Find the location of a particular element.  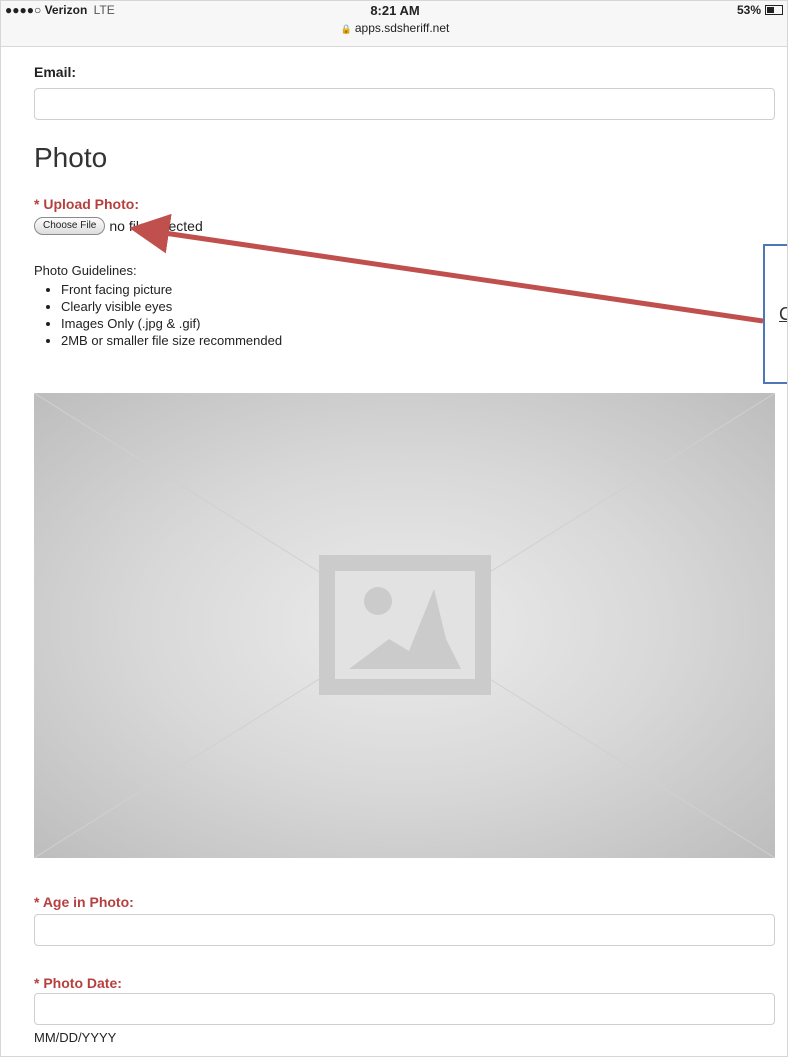

address-bar: 🔒 apps.sdsheriff.net is located at coordinates (394, 28).